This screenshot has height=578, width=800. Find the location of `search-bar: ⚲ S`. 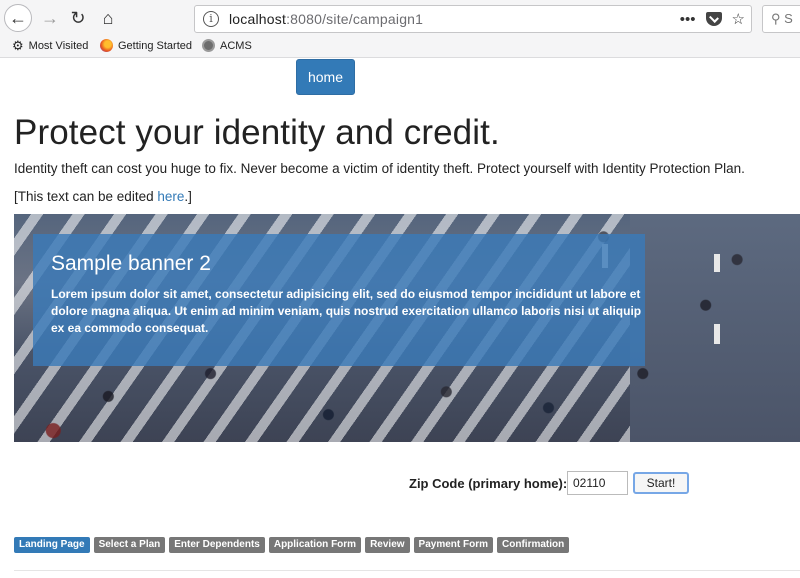

search-bar: ⚲ S is located at coordinates (781, 19).